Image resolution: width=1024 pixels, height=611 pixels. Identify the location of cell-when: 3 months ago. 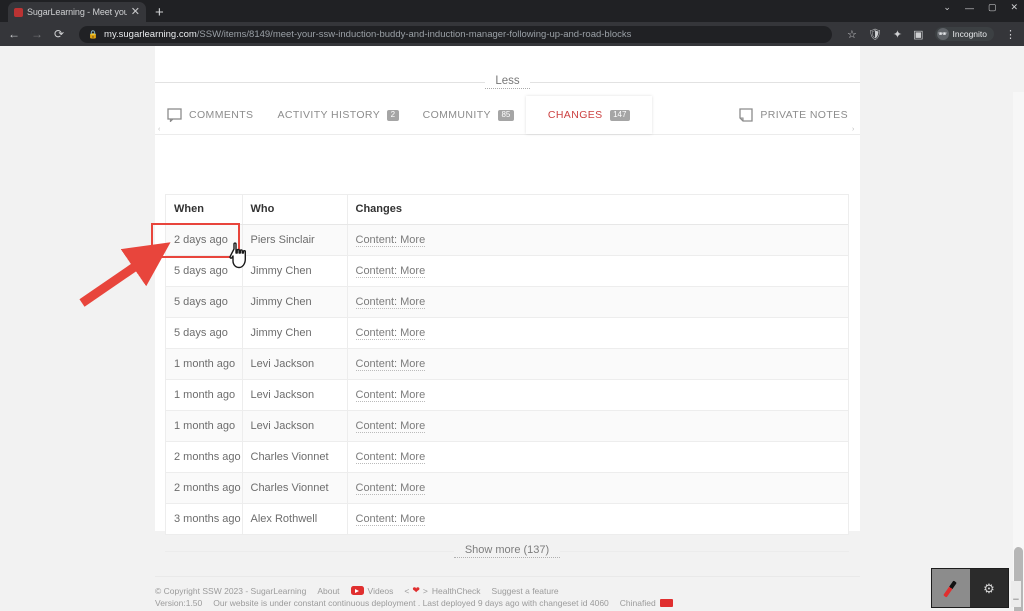
(204, 519).